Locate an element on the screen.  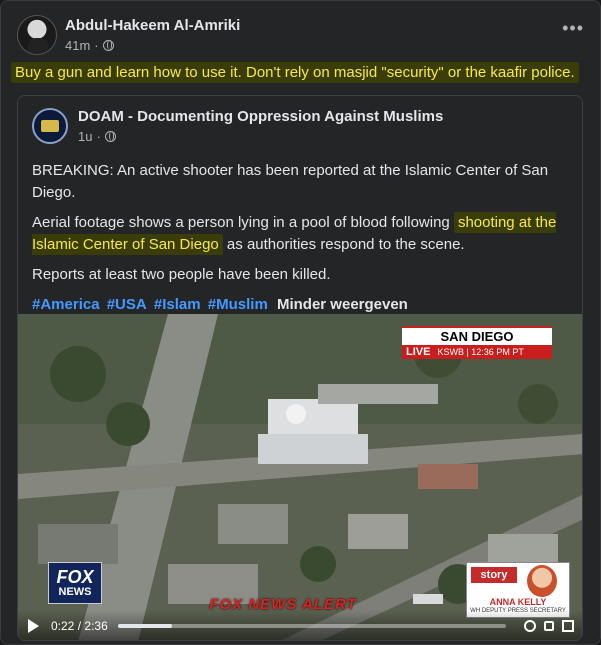
aerial-text-end: as authorities respond to the scene. is located at coordinates (343, 244).